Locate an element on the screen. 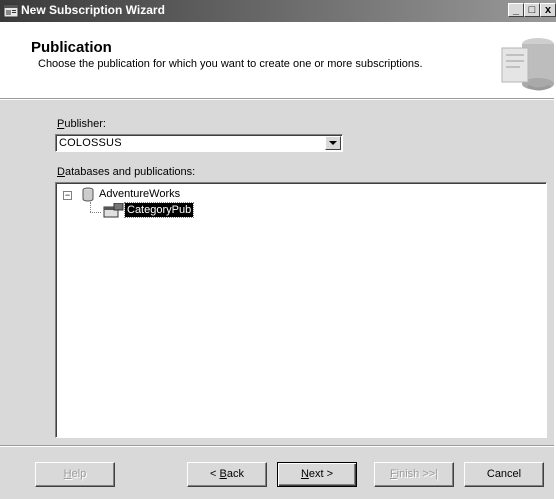 This screenshot has width=556, height=499. title-bar: New Subscription Wizard _ □ x is located at coordinates (278, 11).